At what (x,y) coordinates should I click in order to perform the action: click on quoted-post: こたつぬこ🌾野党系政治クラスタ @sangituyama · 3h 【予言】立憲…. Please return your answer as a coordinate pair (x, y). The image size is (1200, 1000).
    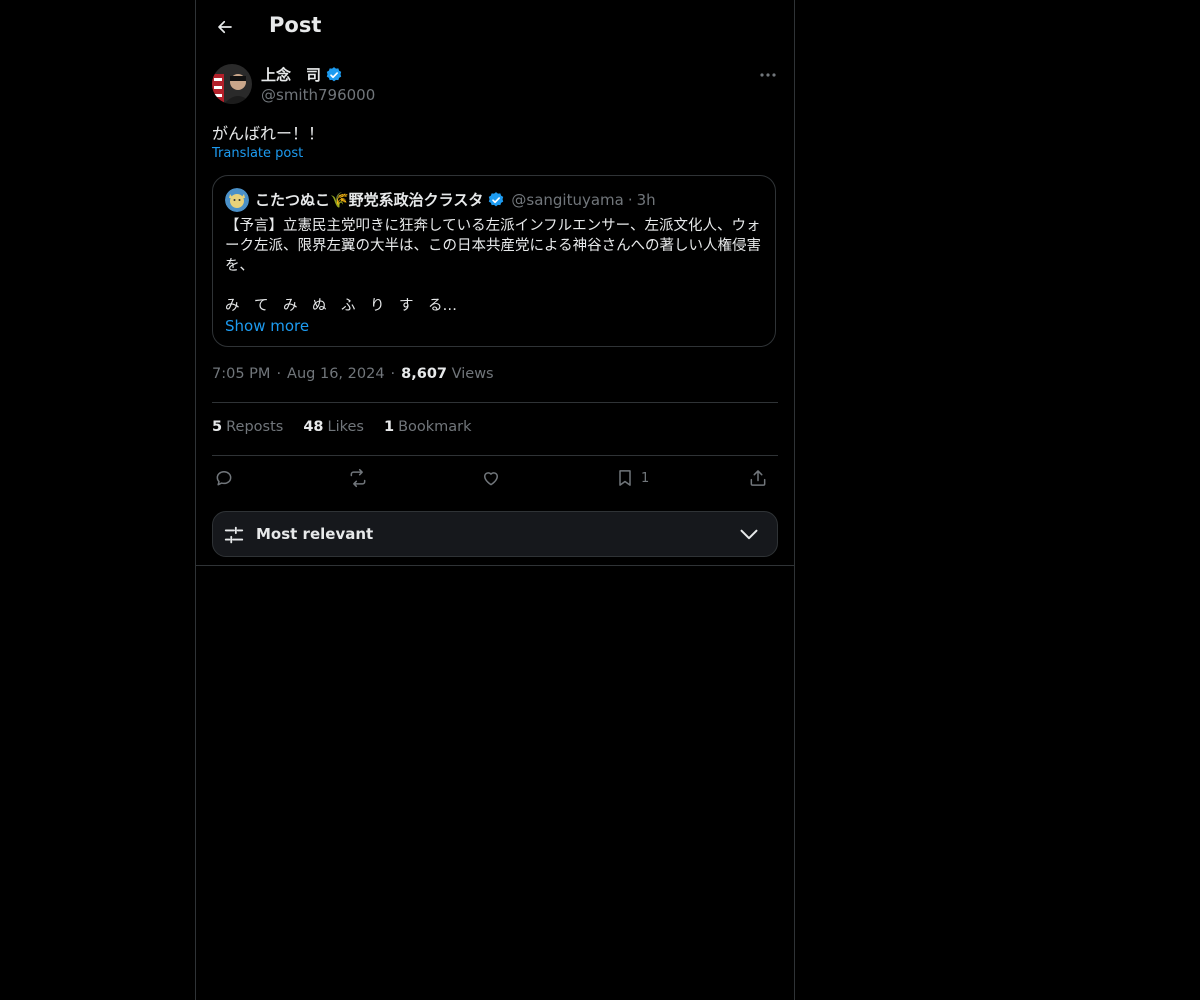
    Looking at the image, I should click on (494, 261).